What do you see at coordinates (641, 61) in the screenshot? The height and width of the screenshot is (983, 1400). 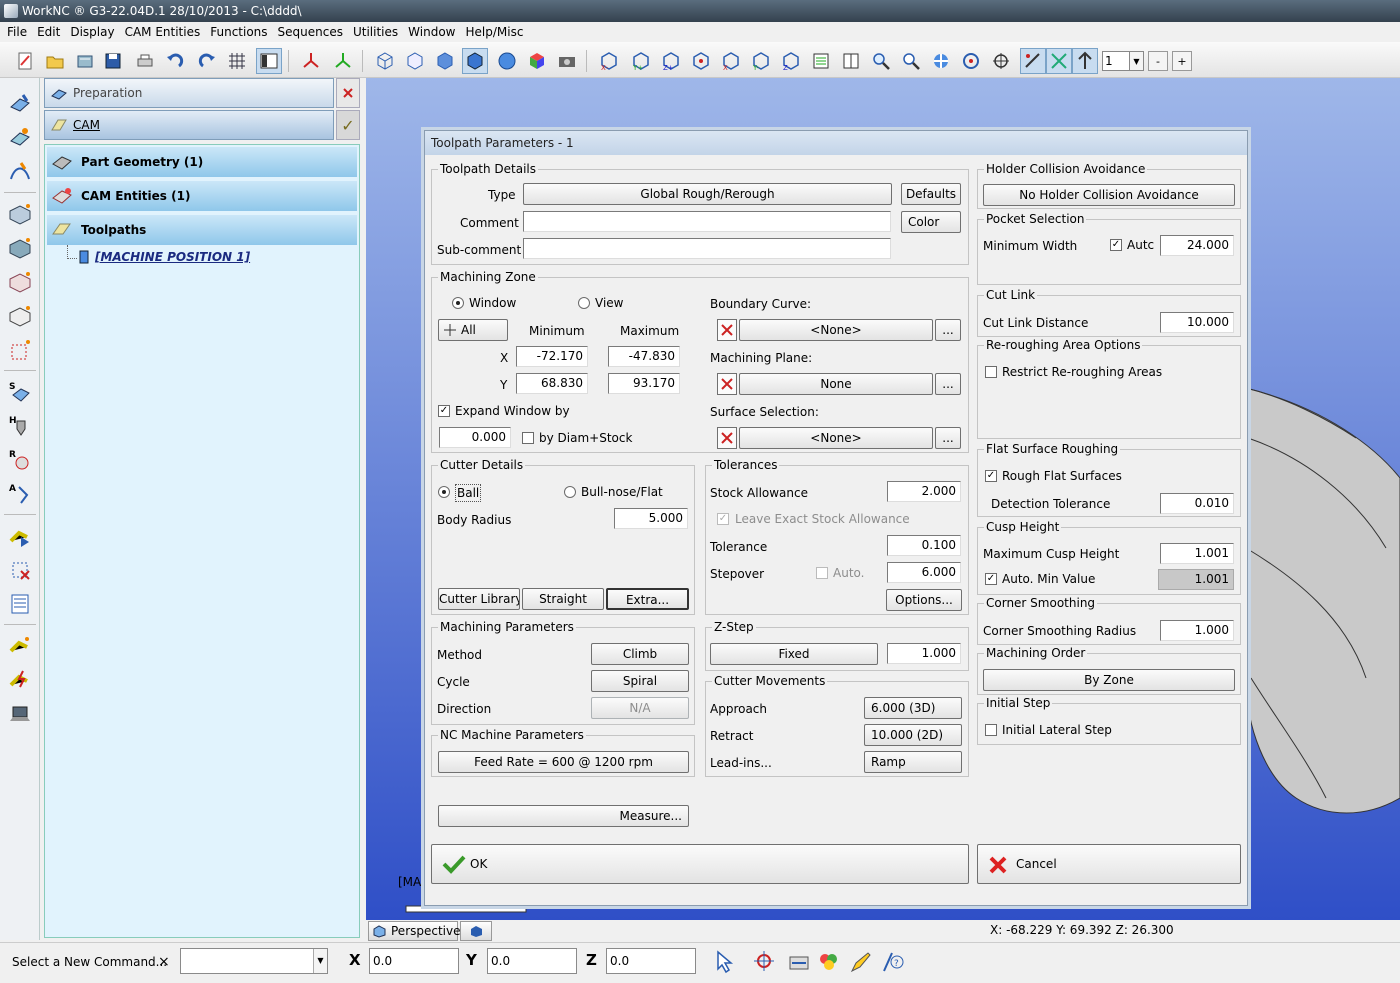 I see `view-yplus-icon: Y+` at bounding box center [641, 61].